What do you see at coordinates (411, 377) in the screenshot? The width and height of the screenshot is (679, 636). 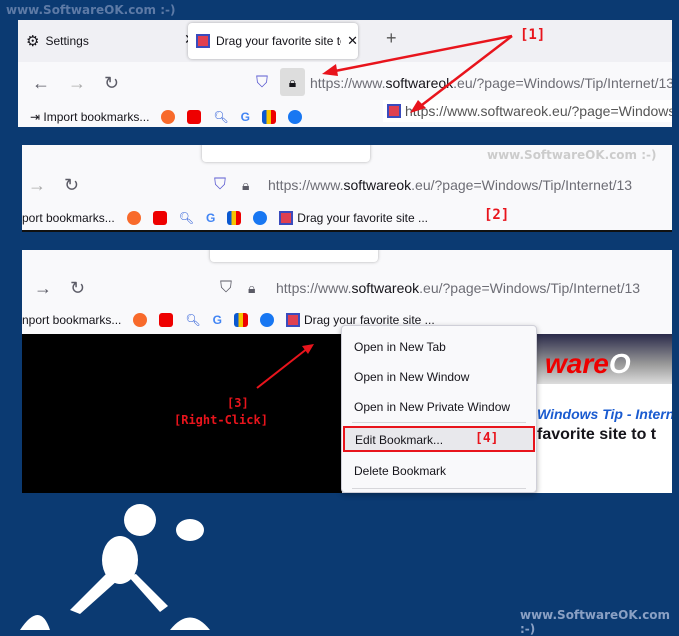 I see `menu-open-new-window: Open in New Window` at bounding box center [411, 377].